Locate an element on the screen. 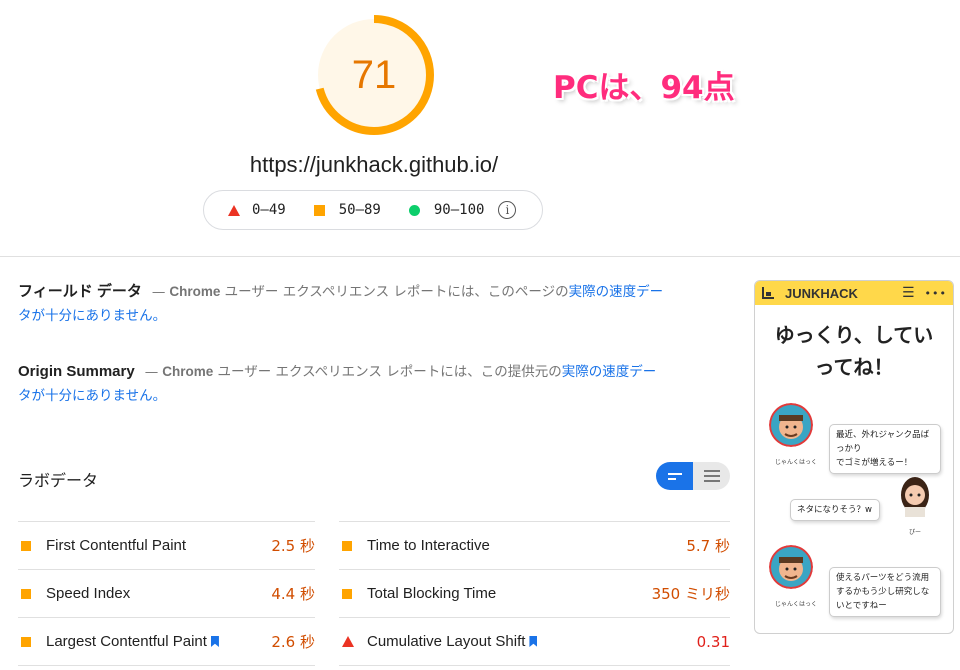  metric-row: Total Blocking Time 350 ミリ秒 is located at coordinates (534, 593).